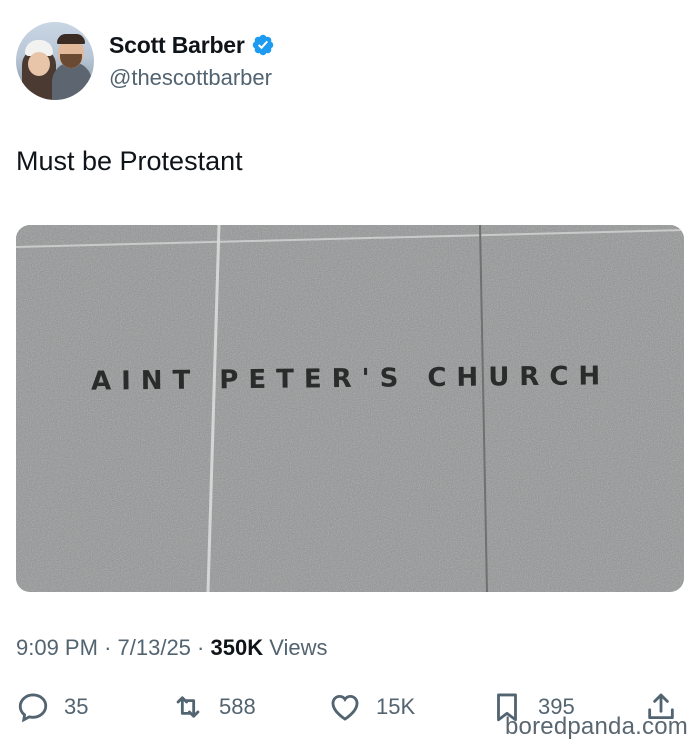 The height and width of the screenshot is (750, 700). Describe the element at coordinates (237, 647) in the screenshot. I see `views-count: 350K` at that location.